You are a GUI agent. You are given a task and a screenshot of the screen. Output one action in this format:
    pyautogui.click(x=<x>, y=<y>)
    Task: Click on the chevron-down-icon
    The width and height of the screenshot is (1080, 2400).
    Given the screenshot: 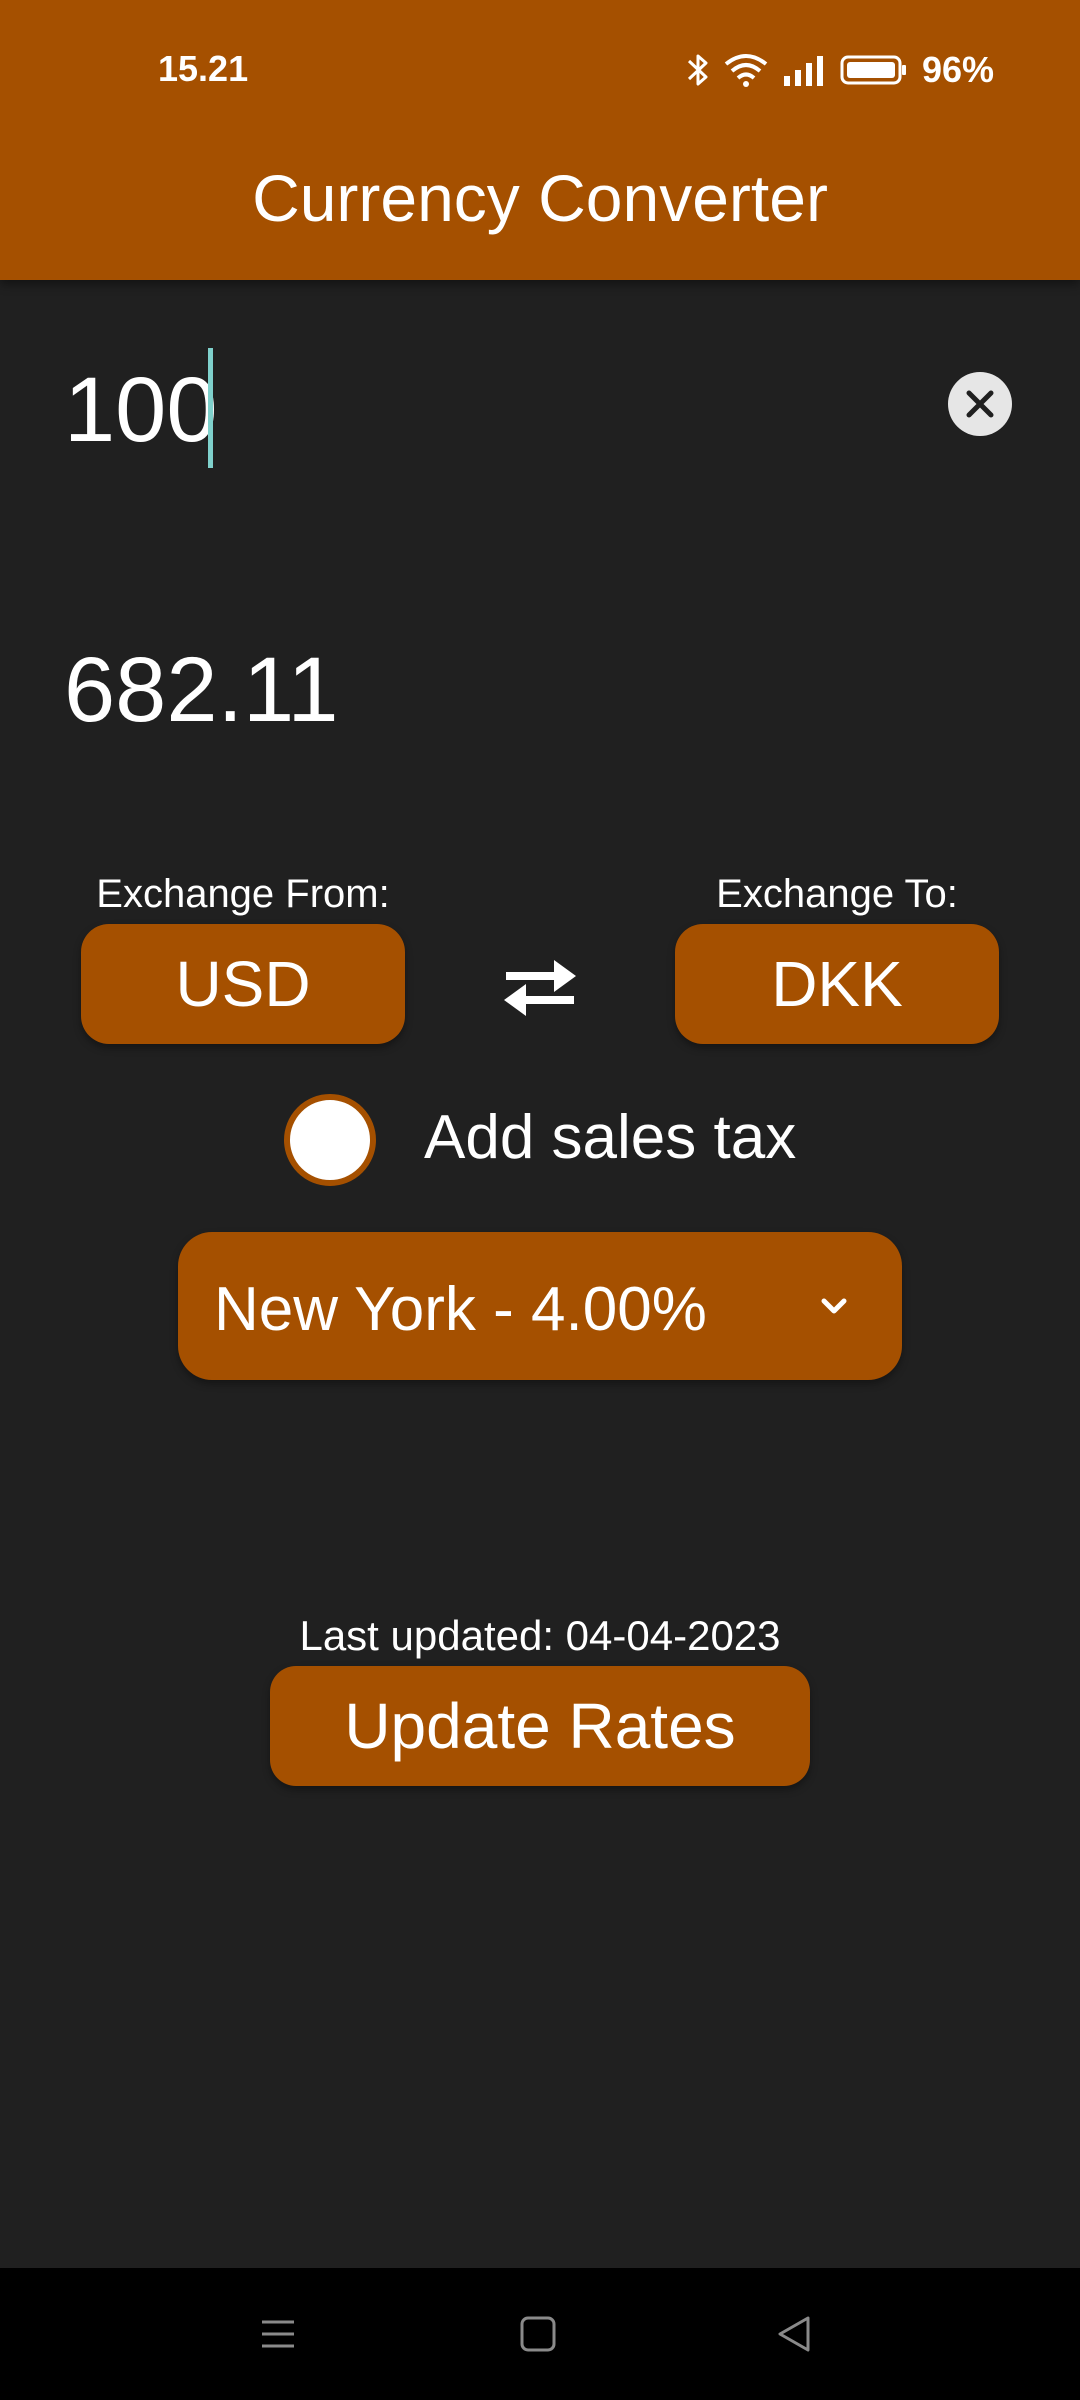 What is the action you would take?
    pyautogui.click(x=834, y=1306)
    